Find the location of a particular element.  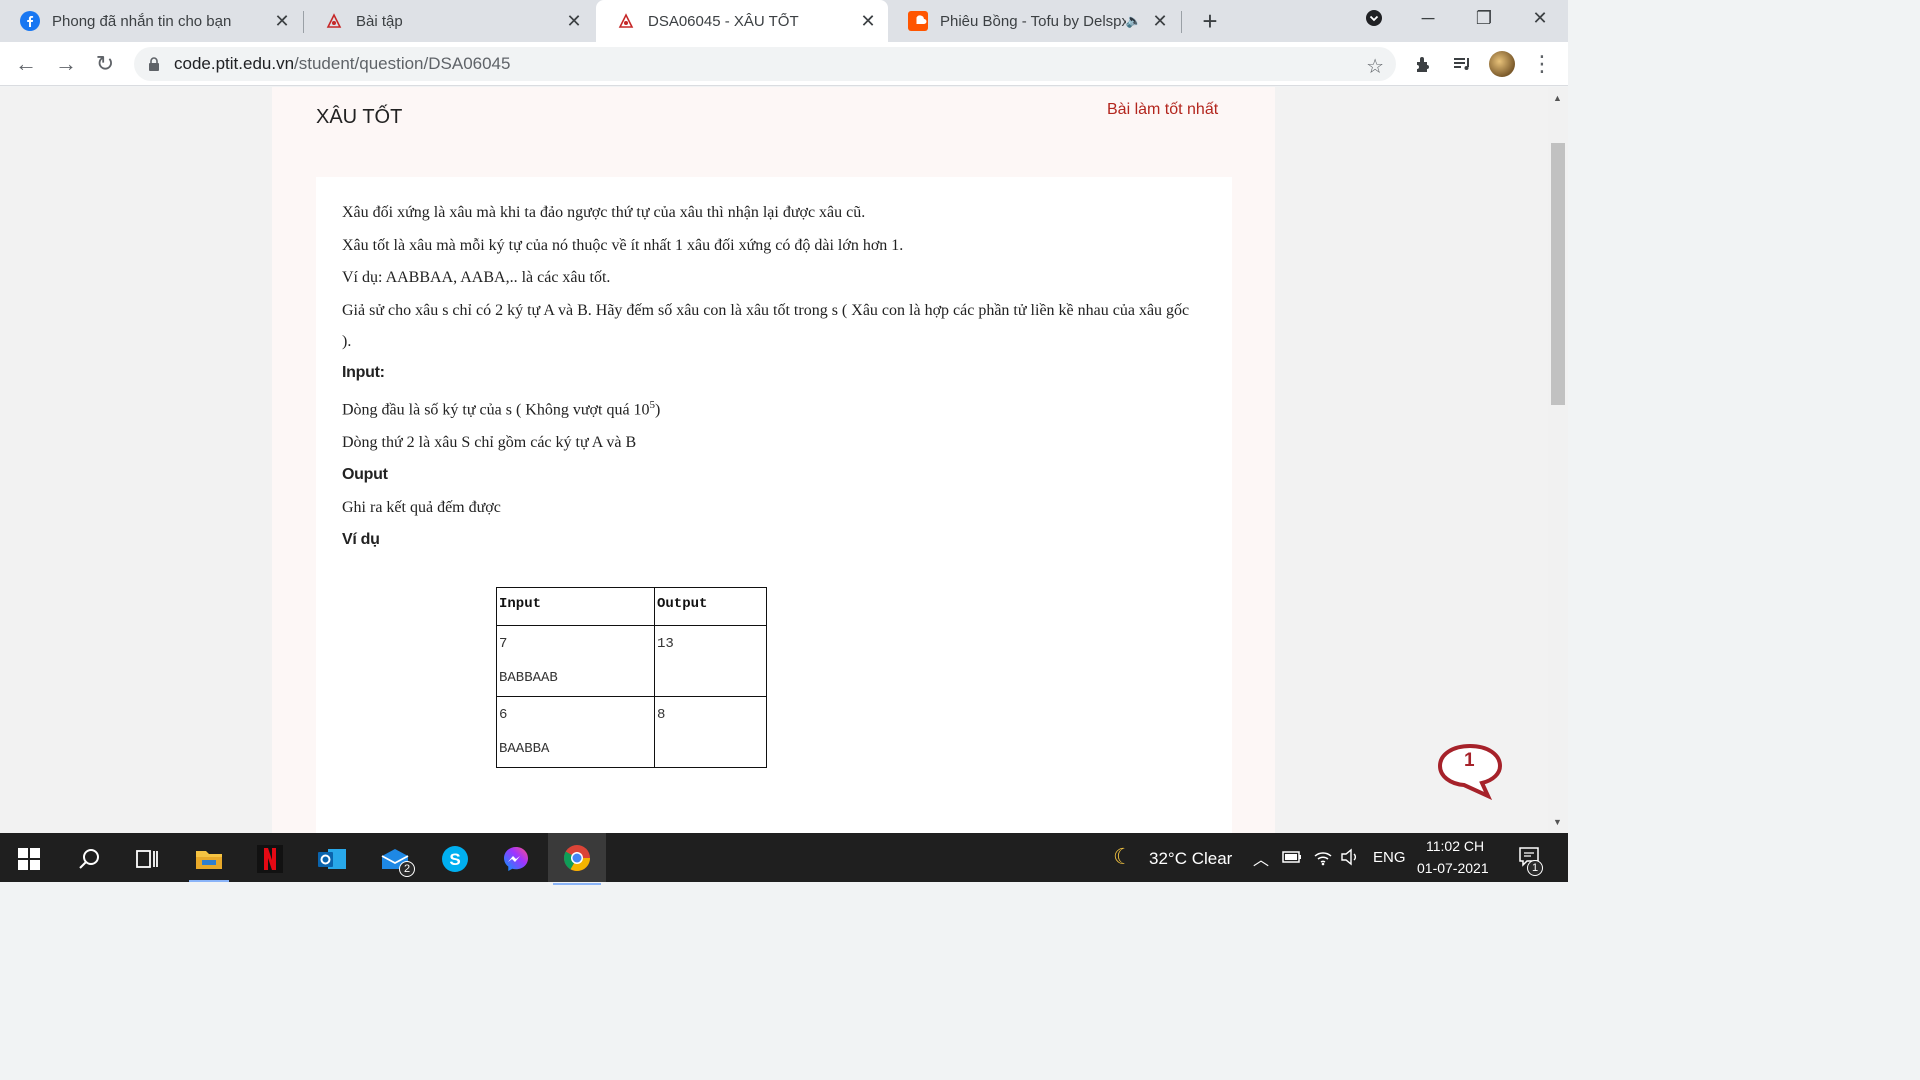

tab-title: Phiêu Bồng - Tofu by Delspx is located at coordinates (1033, 21).